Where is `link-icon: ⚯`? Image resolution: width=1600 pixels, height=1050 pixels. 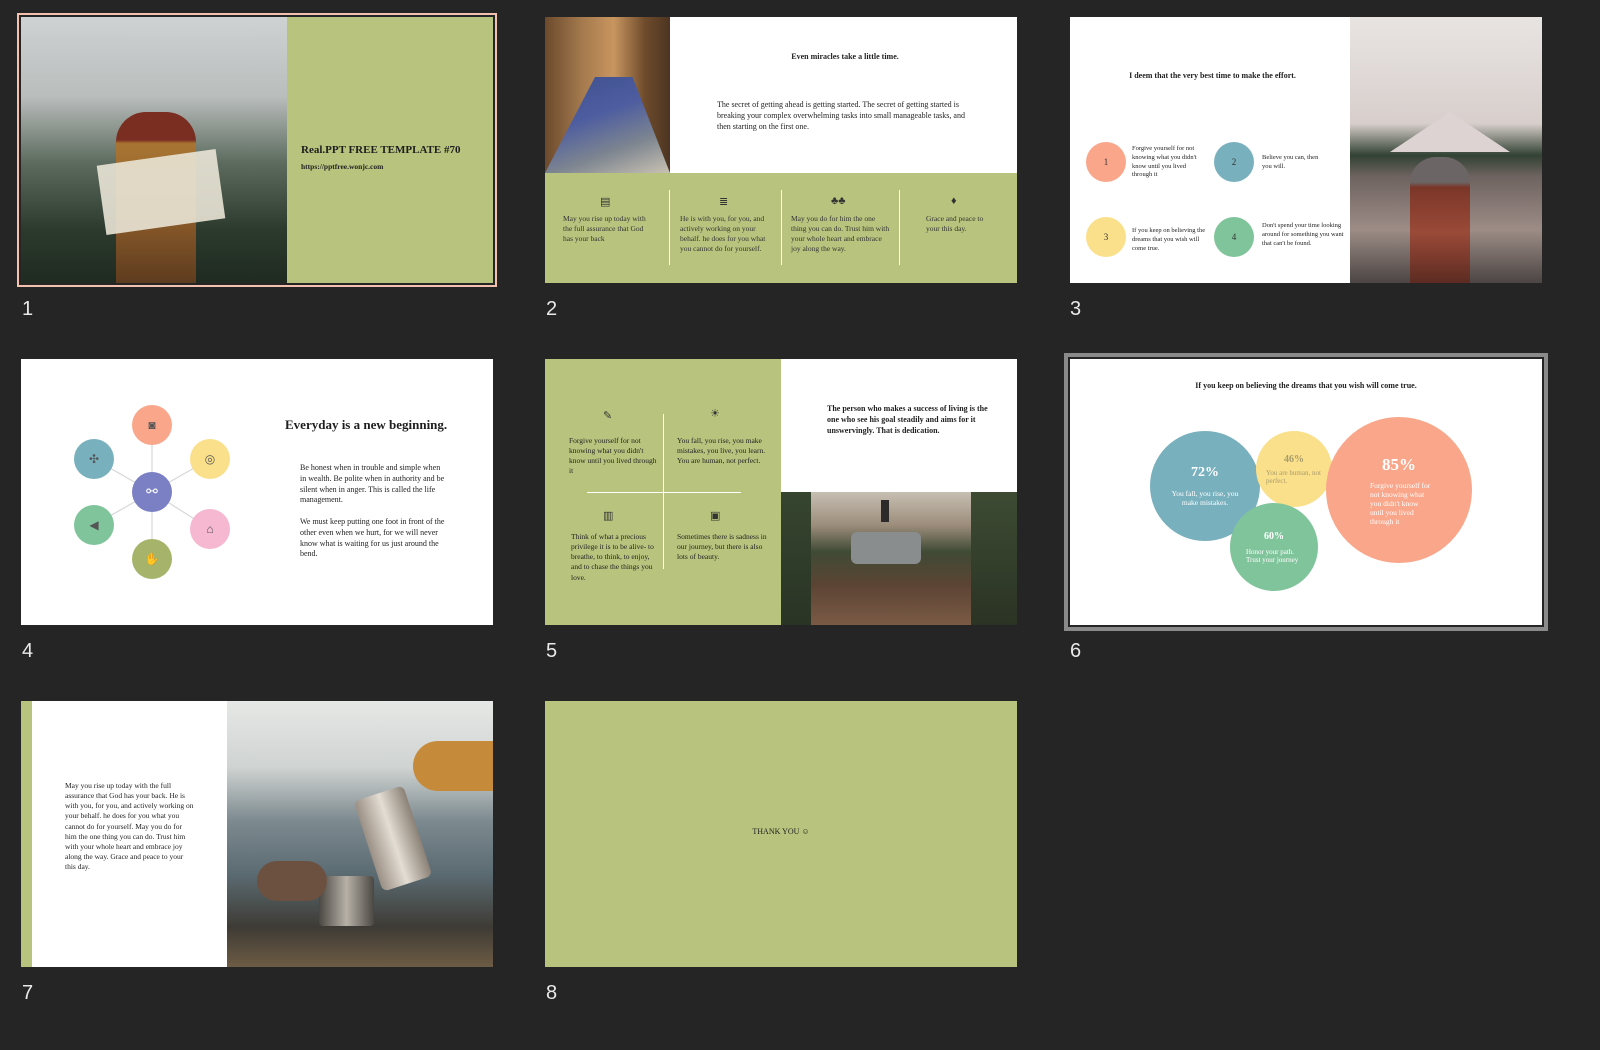 link-icon: ⚯ is located at coordinates (152, 492).